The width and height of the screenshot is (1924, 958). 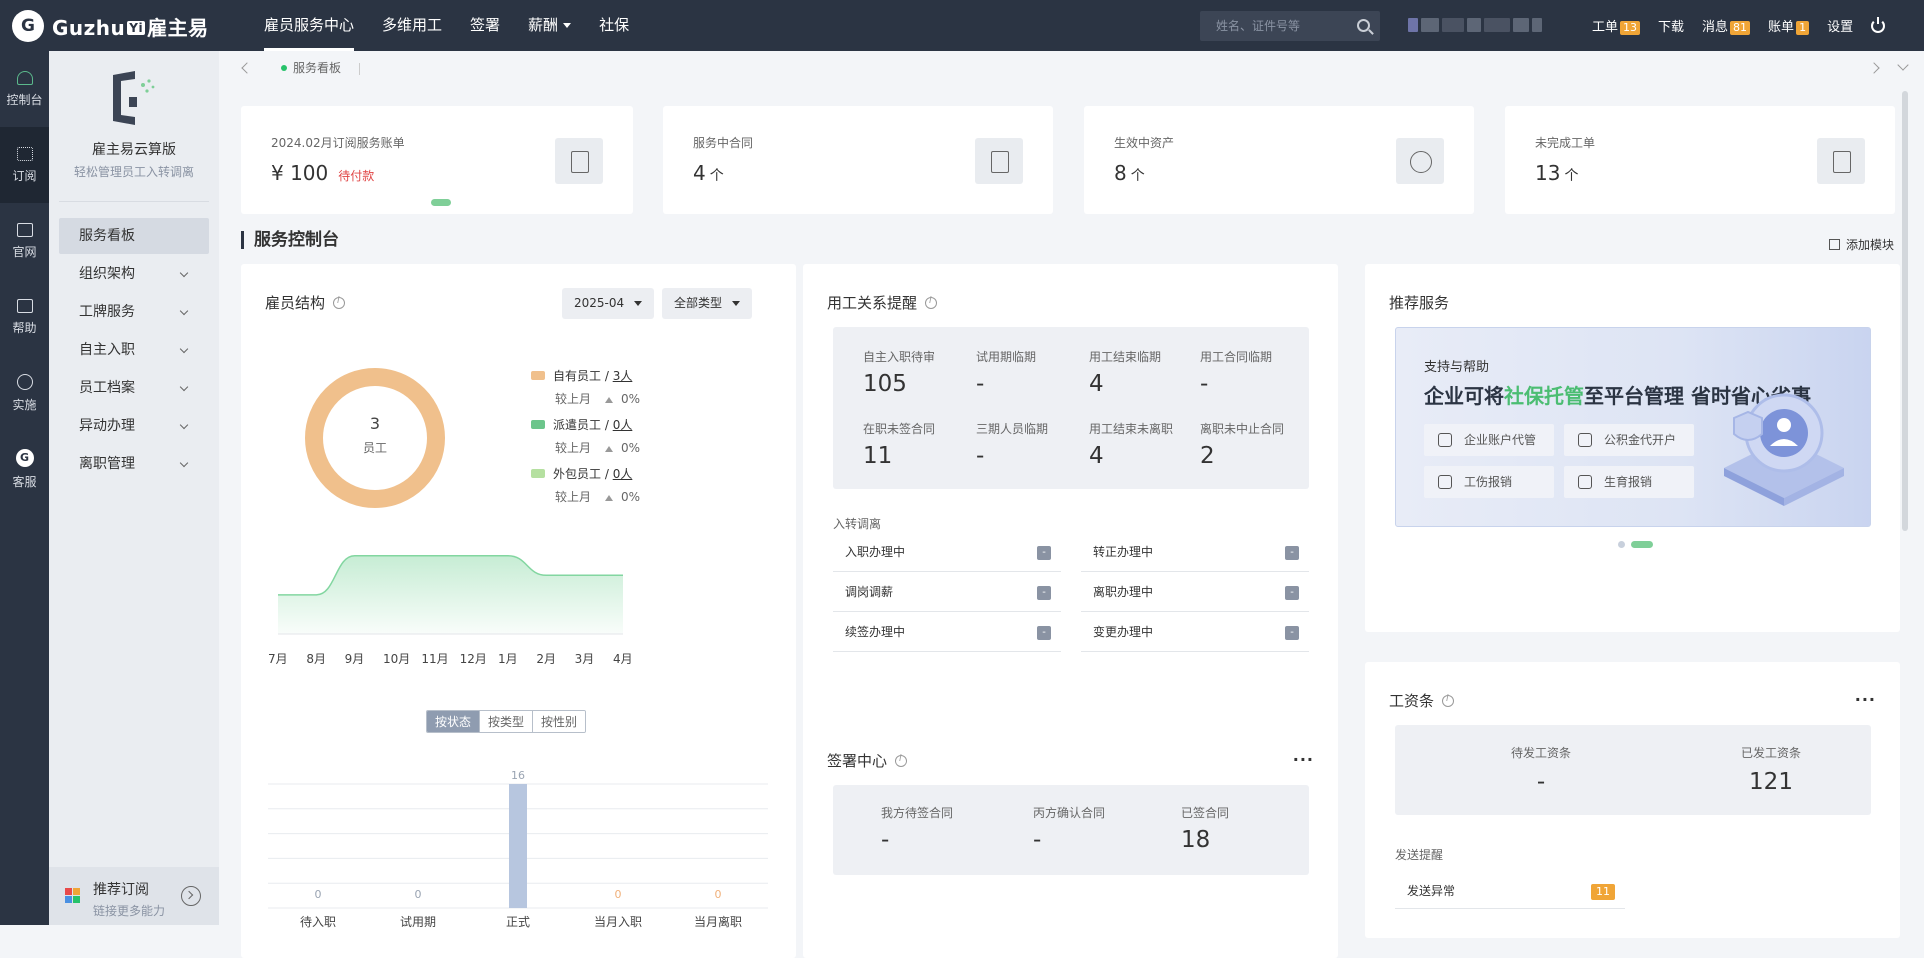 What do you see at coordinates (134, 896) in the screenshot?
I see `recommend-subscribe: 推荐订阅 链接更多能力` at bounding box center [134, 896].